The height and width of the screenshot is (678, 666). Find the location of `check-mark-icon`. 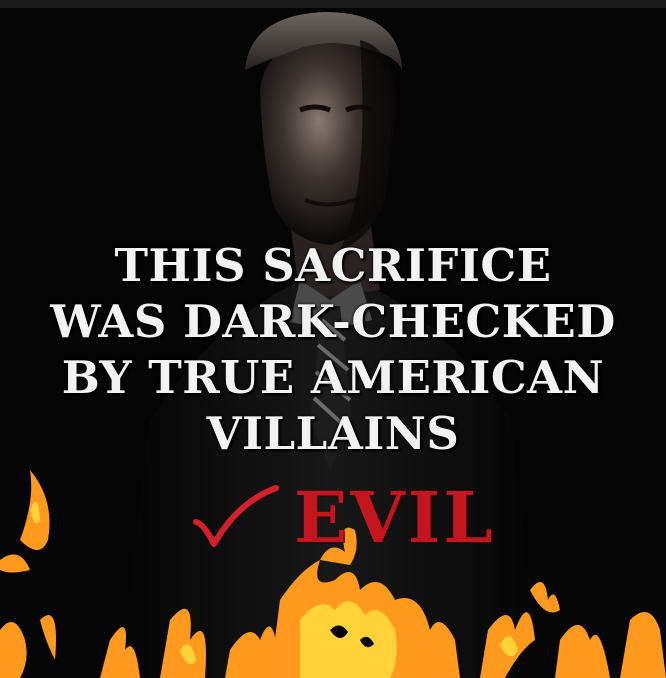

check-mark-icon is located at coordinates (236, 516).